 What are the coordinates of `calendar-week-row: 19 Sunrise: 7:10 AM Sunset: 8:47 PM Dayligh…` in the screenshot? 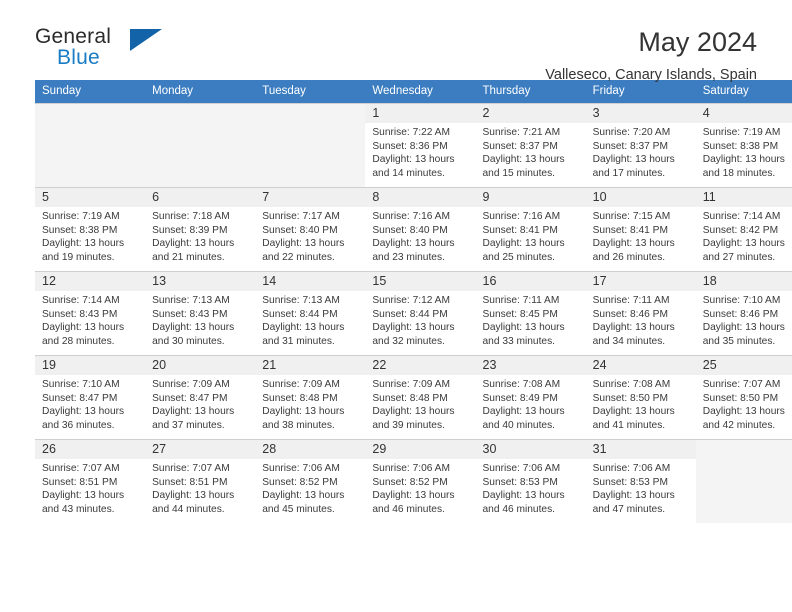 It's located at (413, 397).